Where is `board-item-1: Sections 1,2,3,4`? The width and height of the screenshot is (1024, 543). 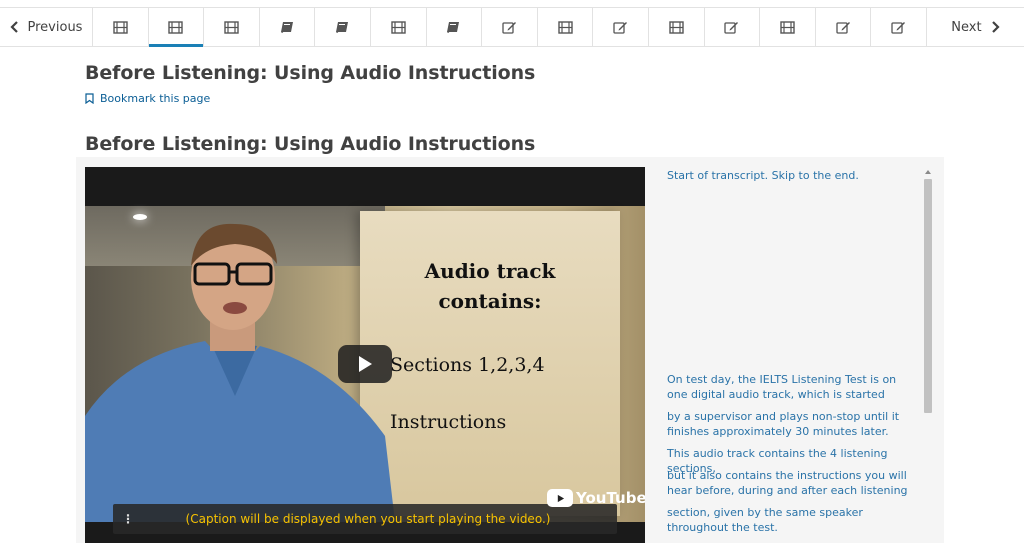 board-item-1: Sections 1,2,3,4 is located at coordinates (467, 365).